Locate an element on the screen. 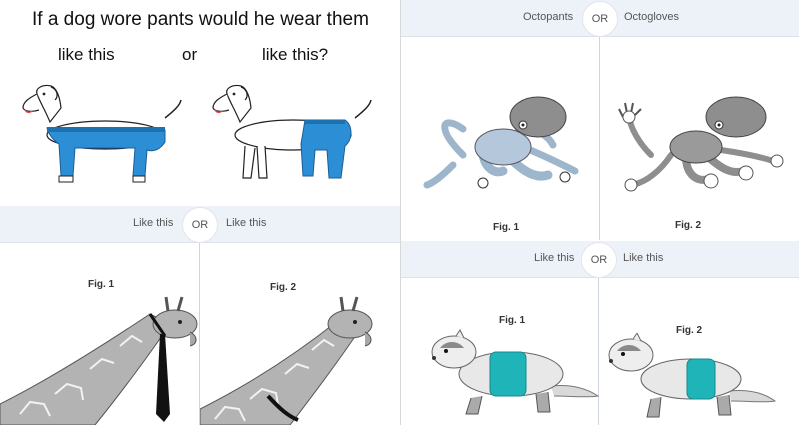 The width and height of the screenshot is (799, 425). giraffe-with-necktie-illustration is located at coordinates (99, 360).